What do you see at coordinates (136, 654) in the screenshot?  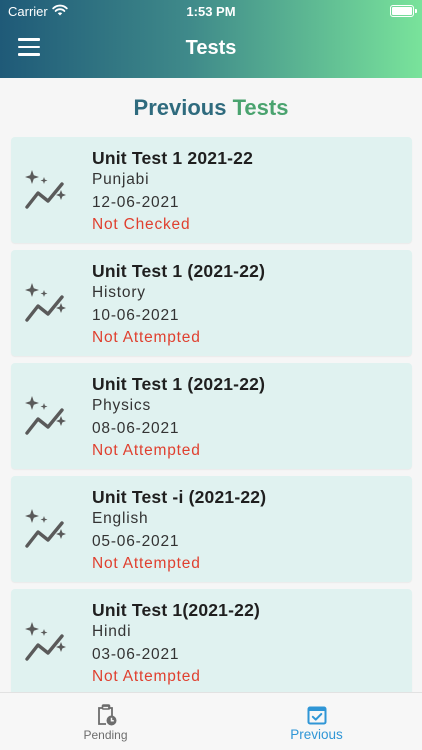 I see `test-date: 03-06-2021` at bounding box center [136, 654].